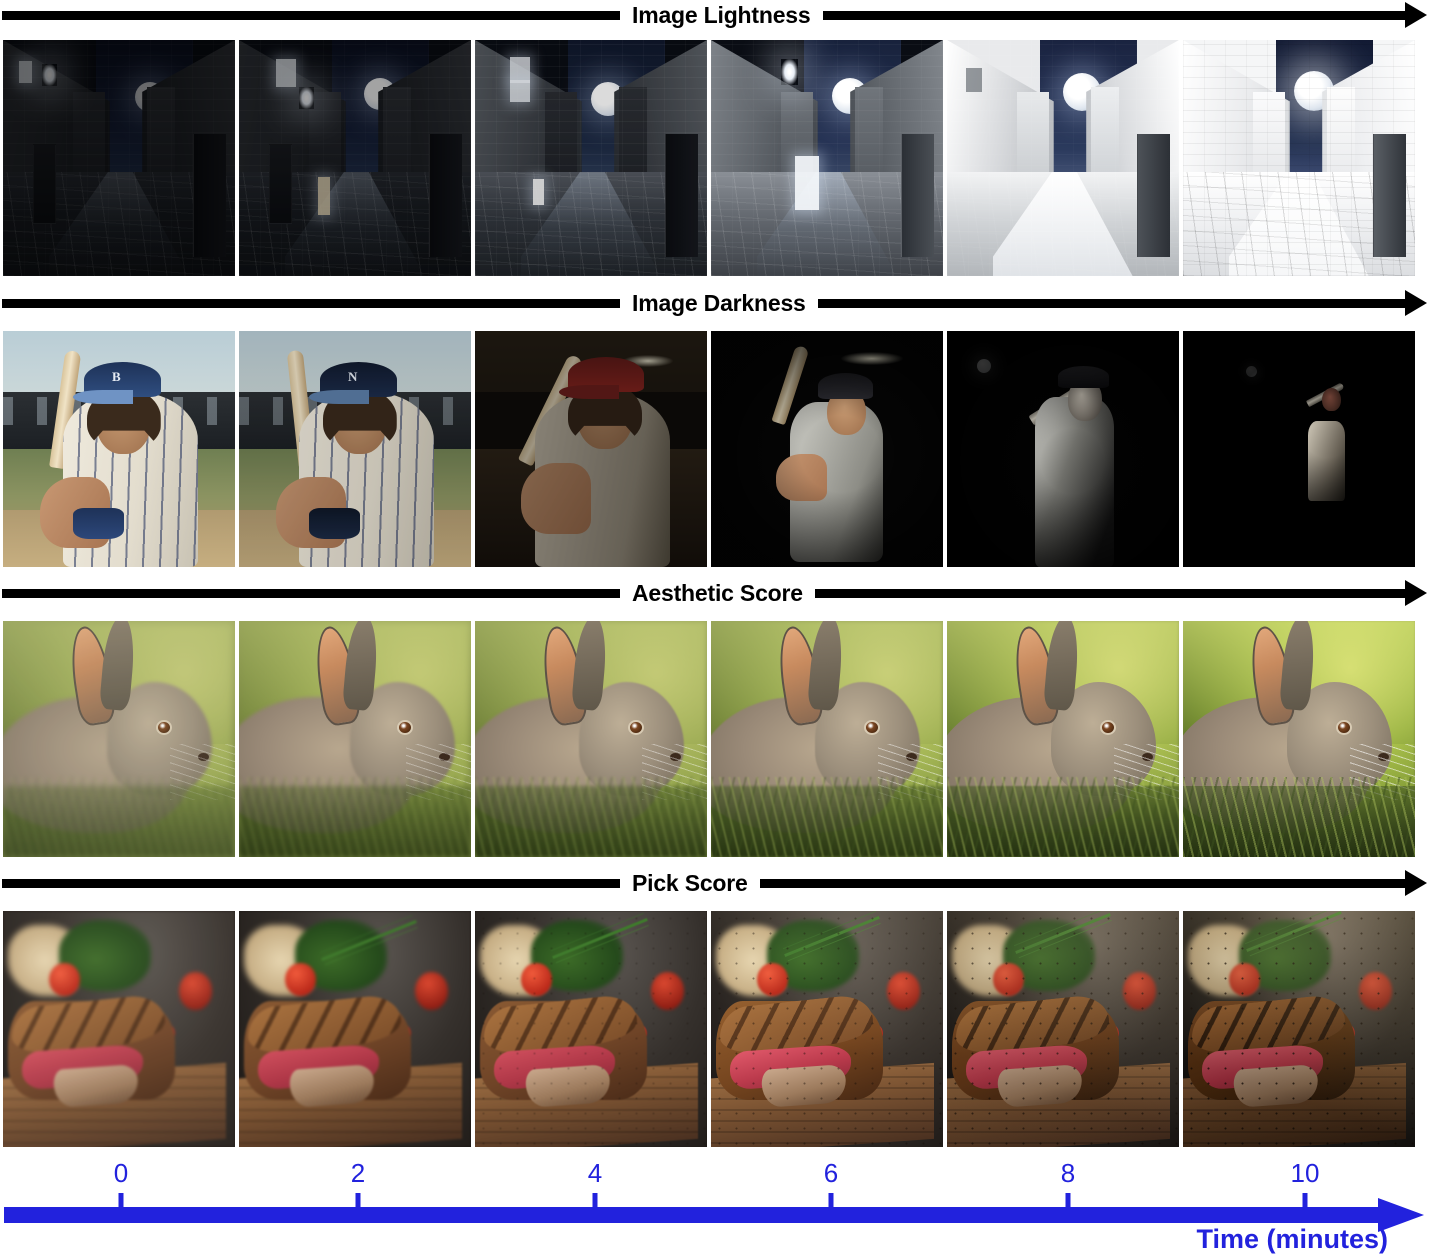  What do you see at coordinates (595, 1173) in the screenshot?
I see `tick-label-4: 4` at bounding box center [595, 1173].